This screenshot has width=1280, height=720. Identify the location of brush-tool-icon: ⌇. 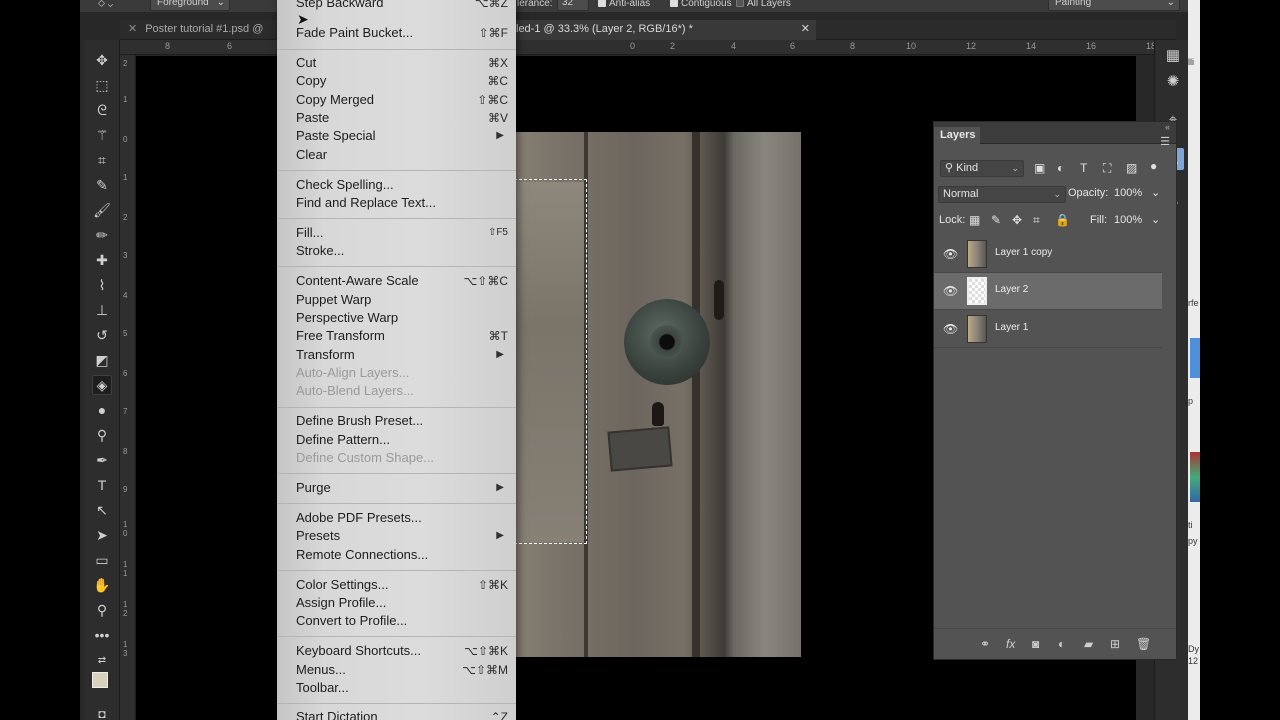
(102, 285).